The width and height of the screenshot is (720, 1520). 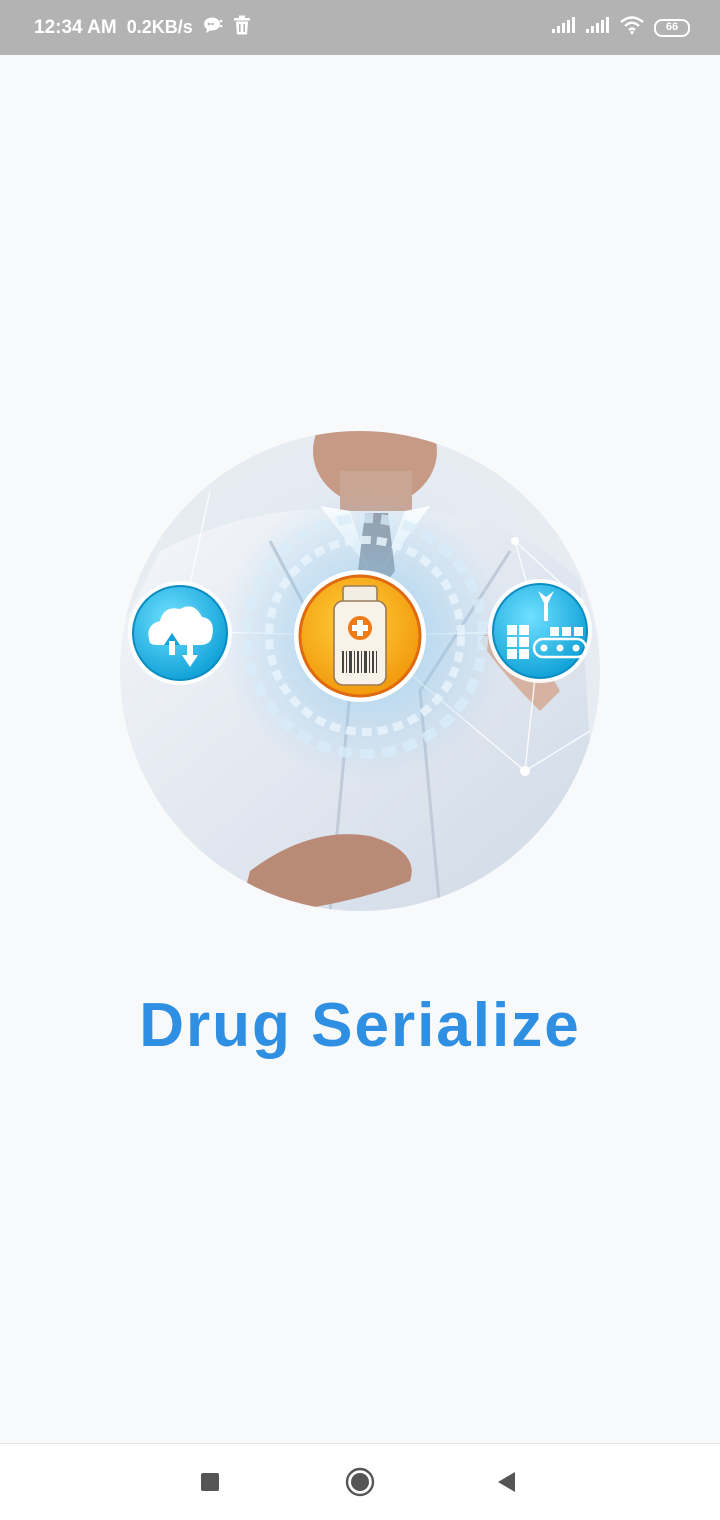 I want to click on navigation-bar, so click(x=360, y=1481).